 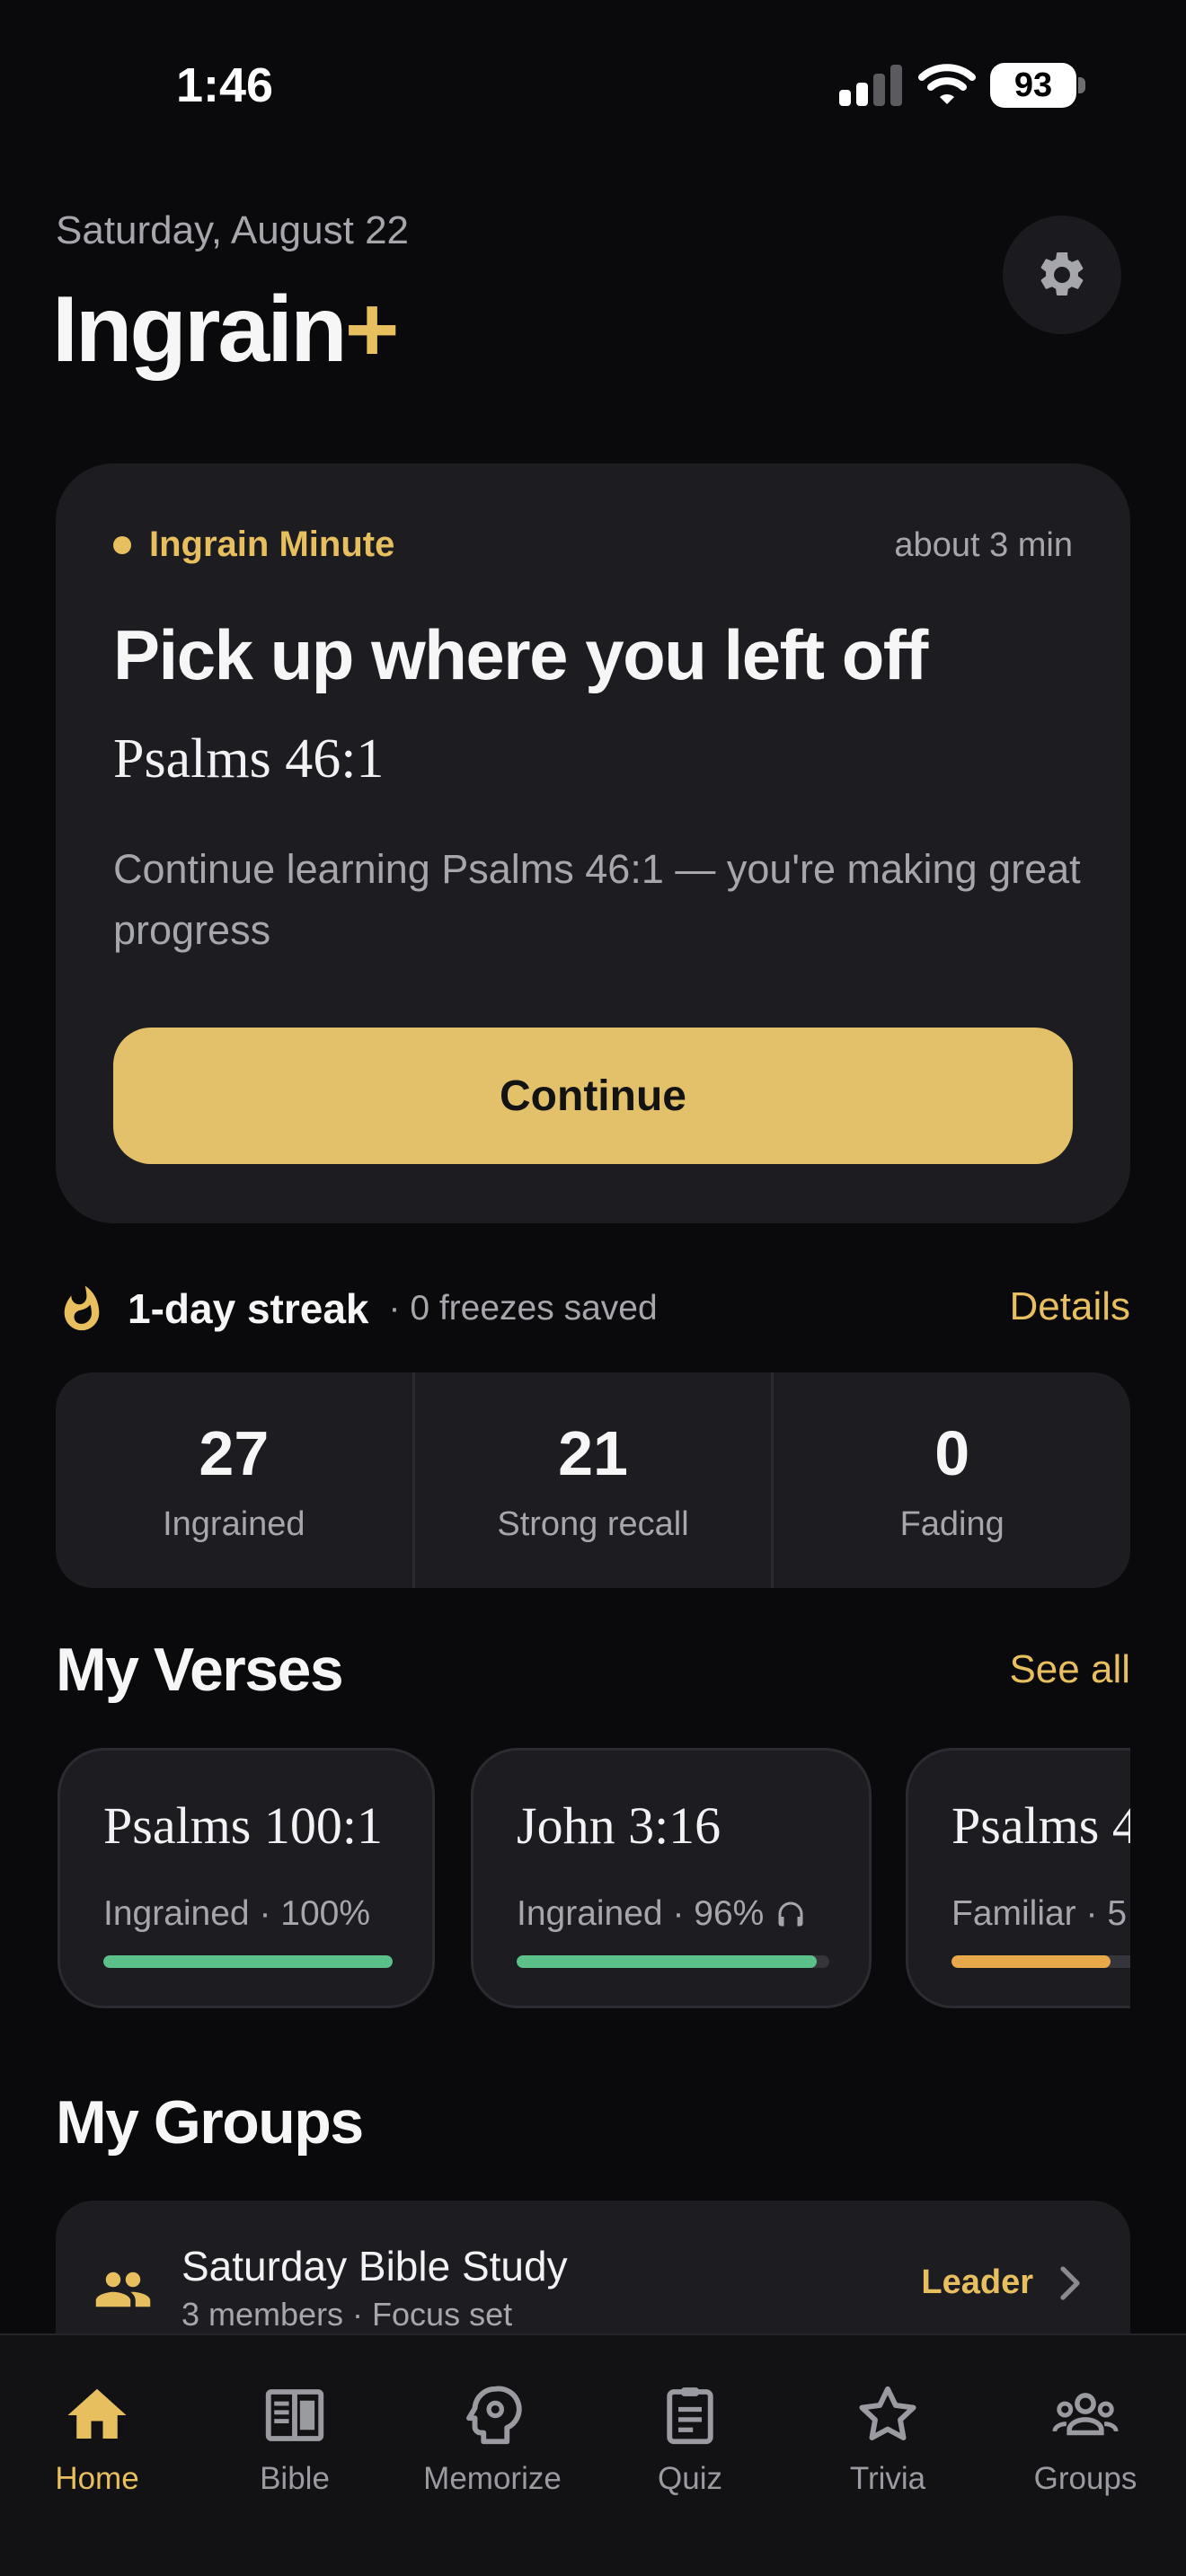 I want to click on stats-card: 27 Ingrained 21 Strong recall 0 Fading, so click(x=593, y=1480).